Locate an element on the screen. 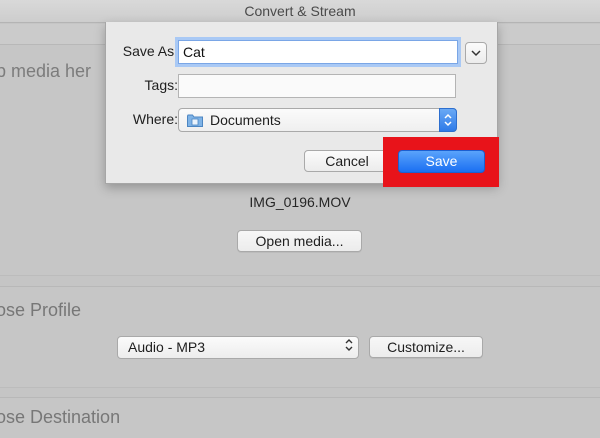 The width and height of the screenshot is (600, 438). choose-destination-label: ose Destination is located at coordinates (60, 417).